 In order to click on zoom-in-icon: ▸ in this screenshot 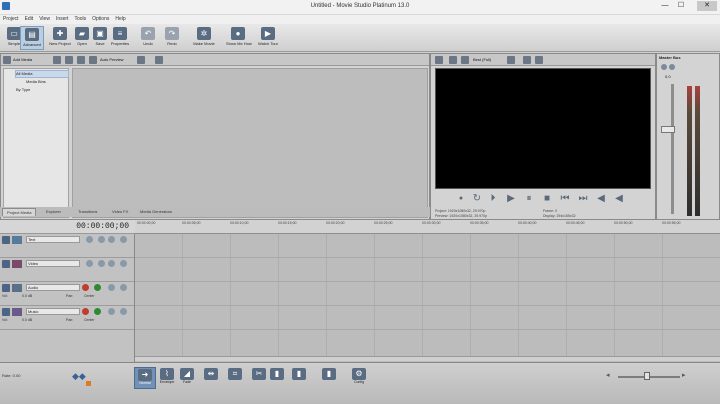, I will do `click(684, 375)`.